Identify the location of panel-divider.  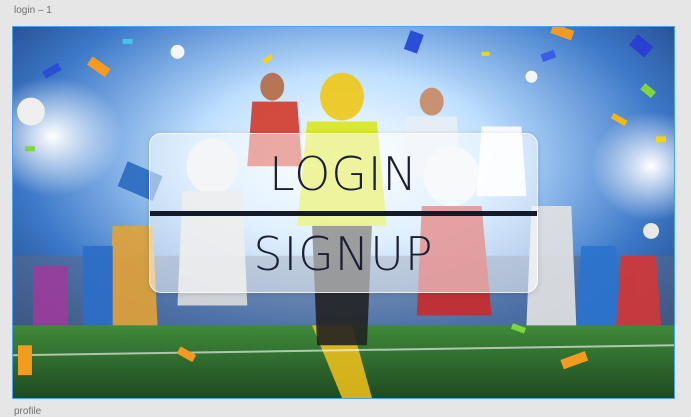
(343, 213).